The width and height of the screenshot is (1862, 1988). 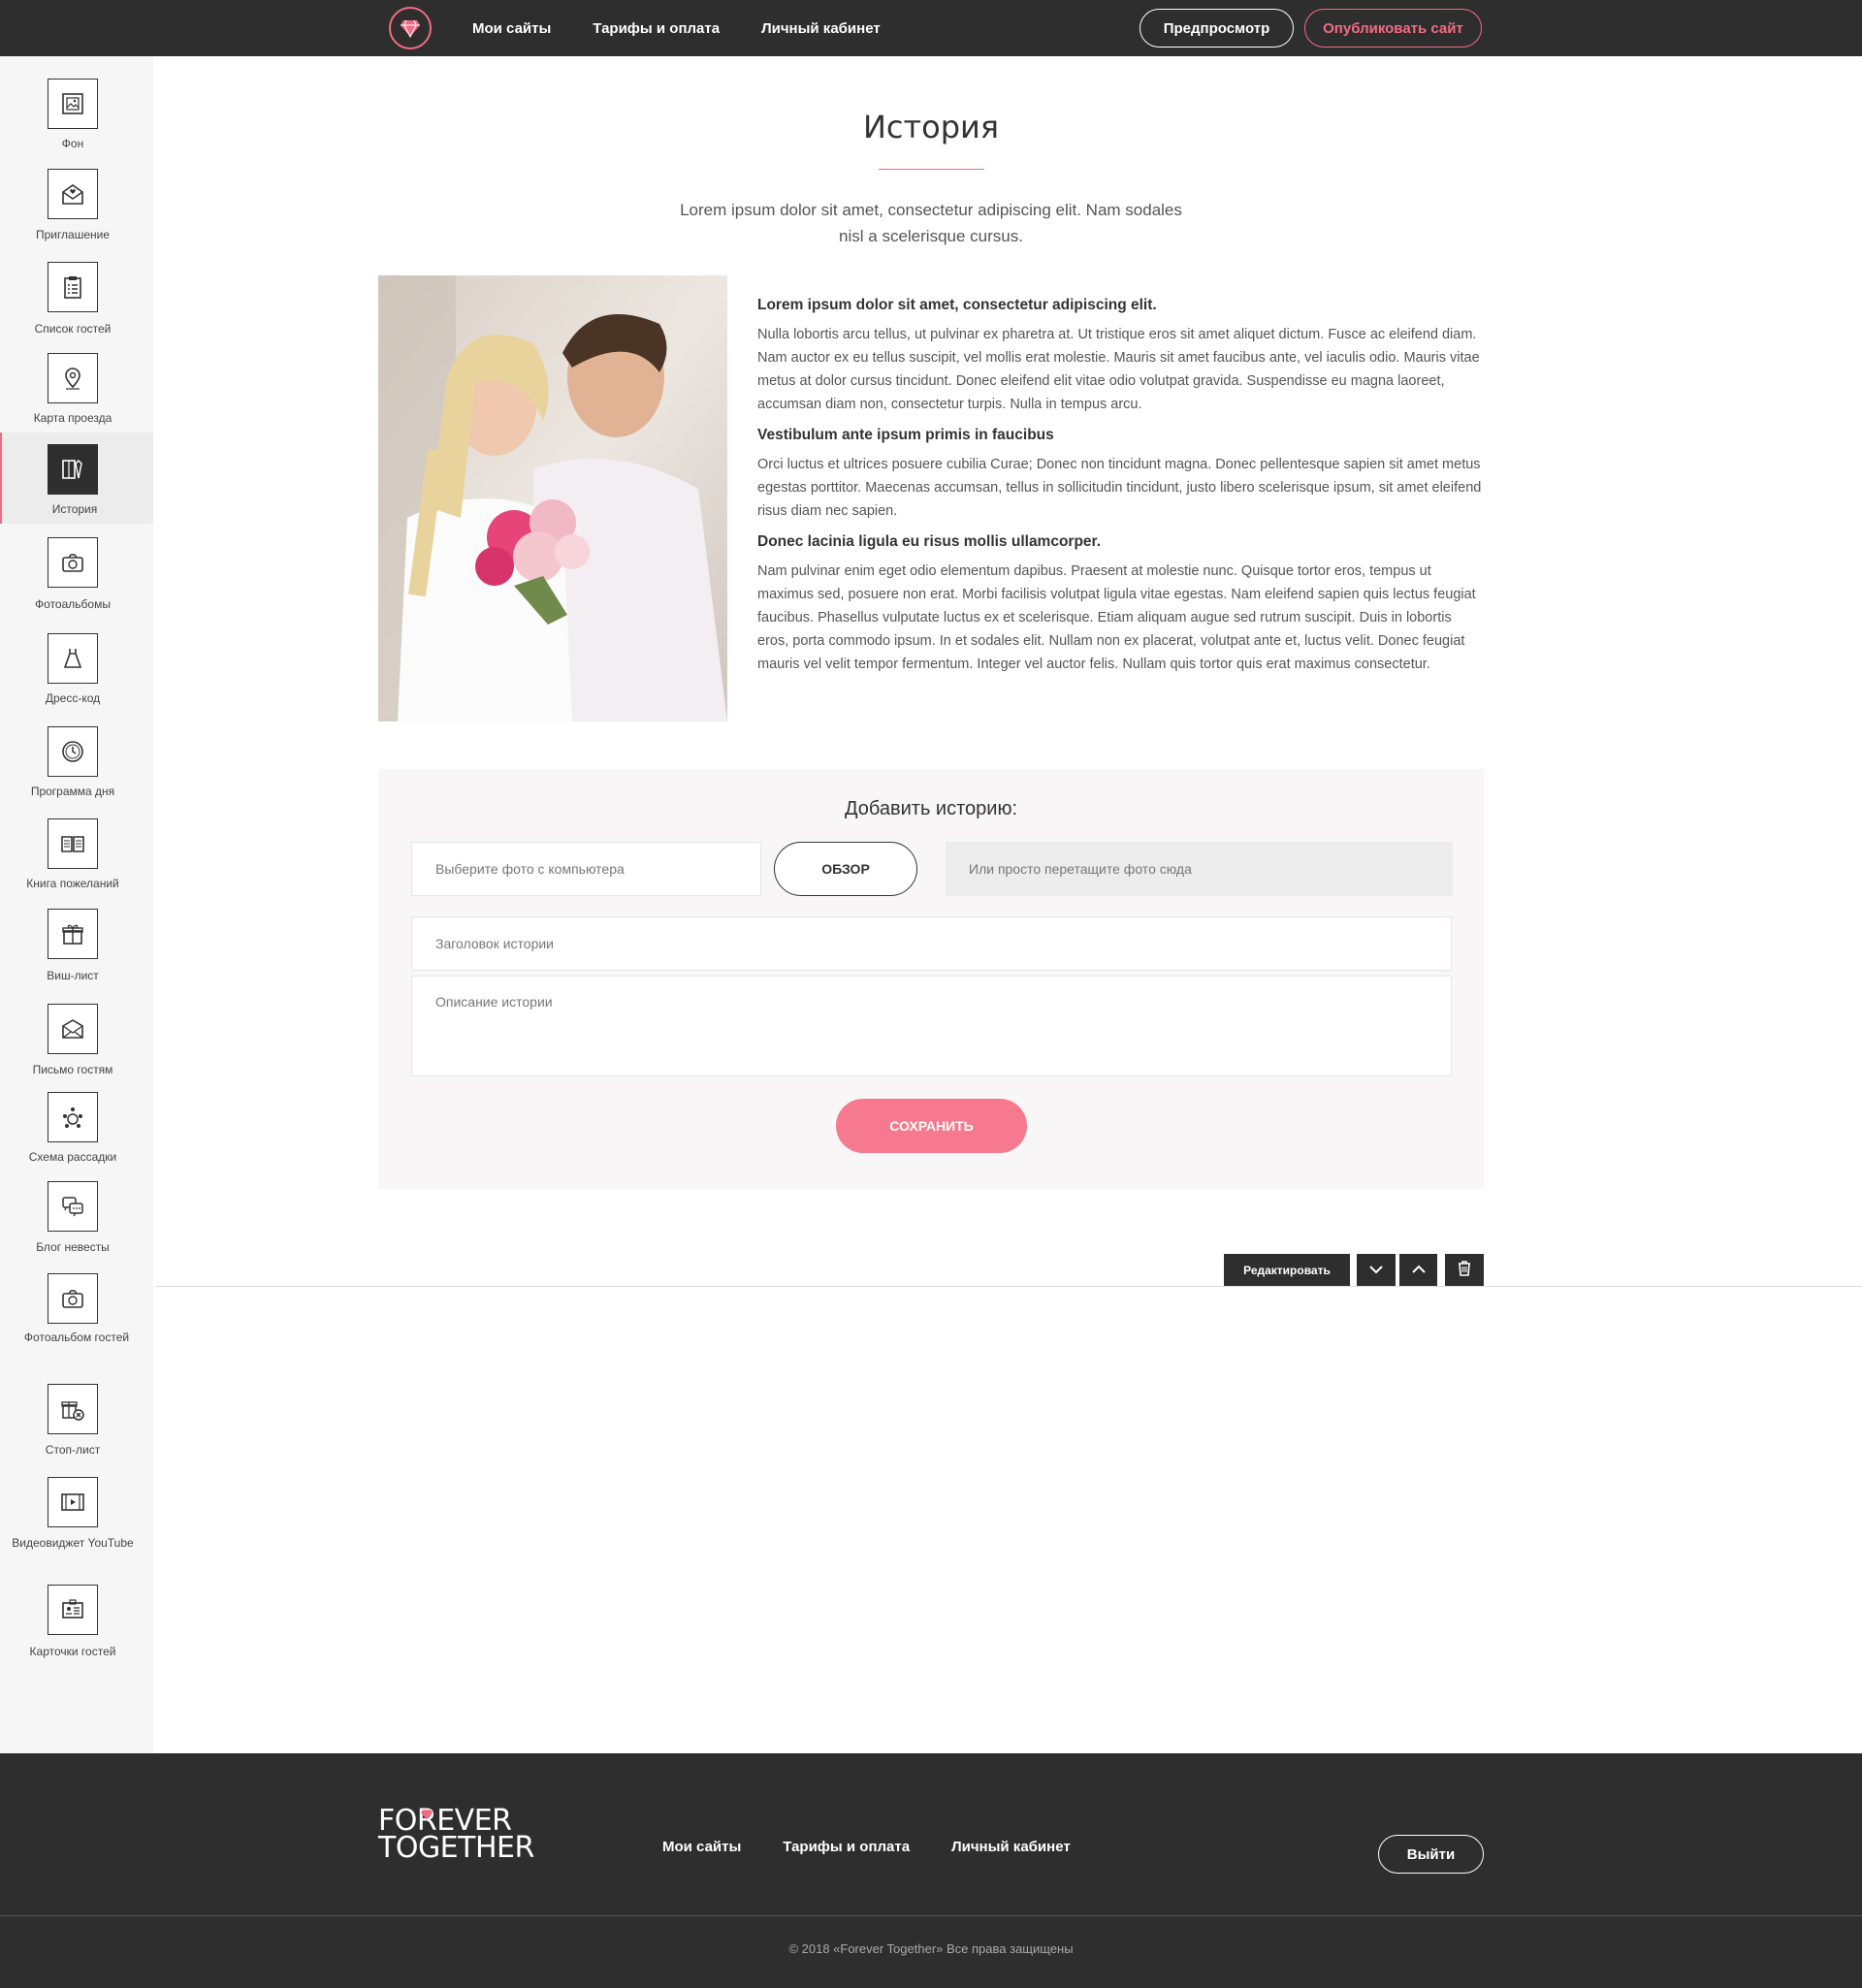 I want to click on sidebar-item-label: Карточки гостей, so click(x=73, y=1651).